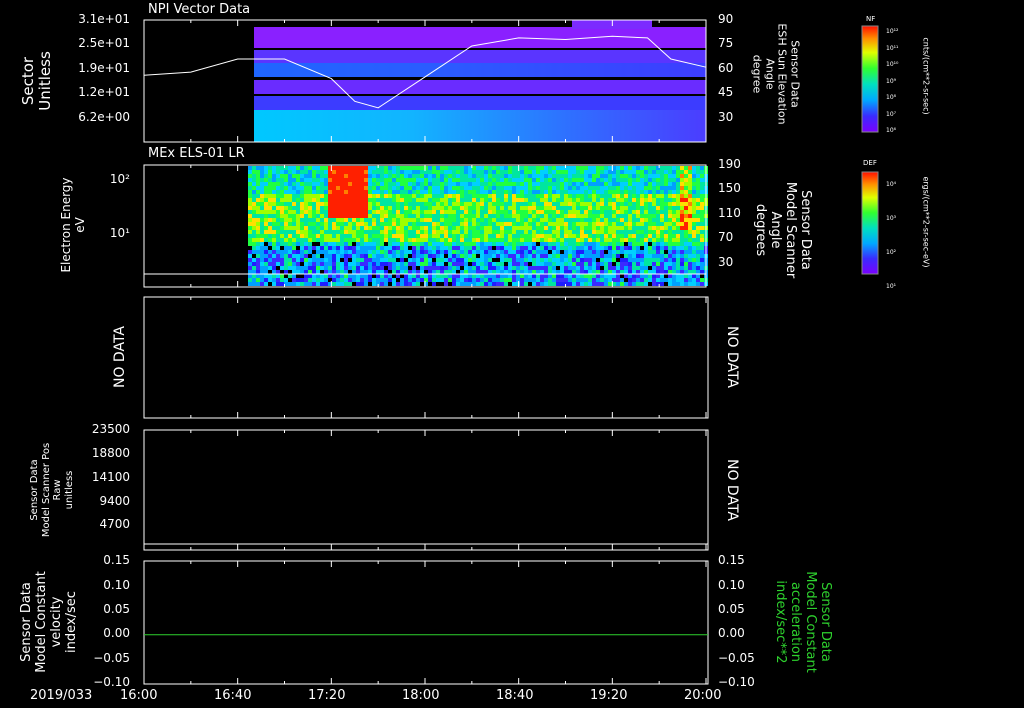 The width and height of the screenshot is (1024, 708). I want to click on npi-band-upper, so click(480, 56).